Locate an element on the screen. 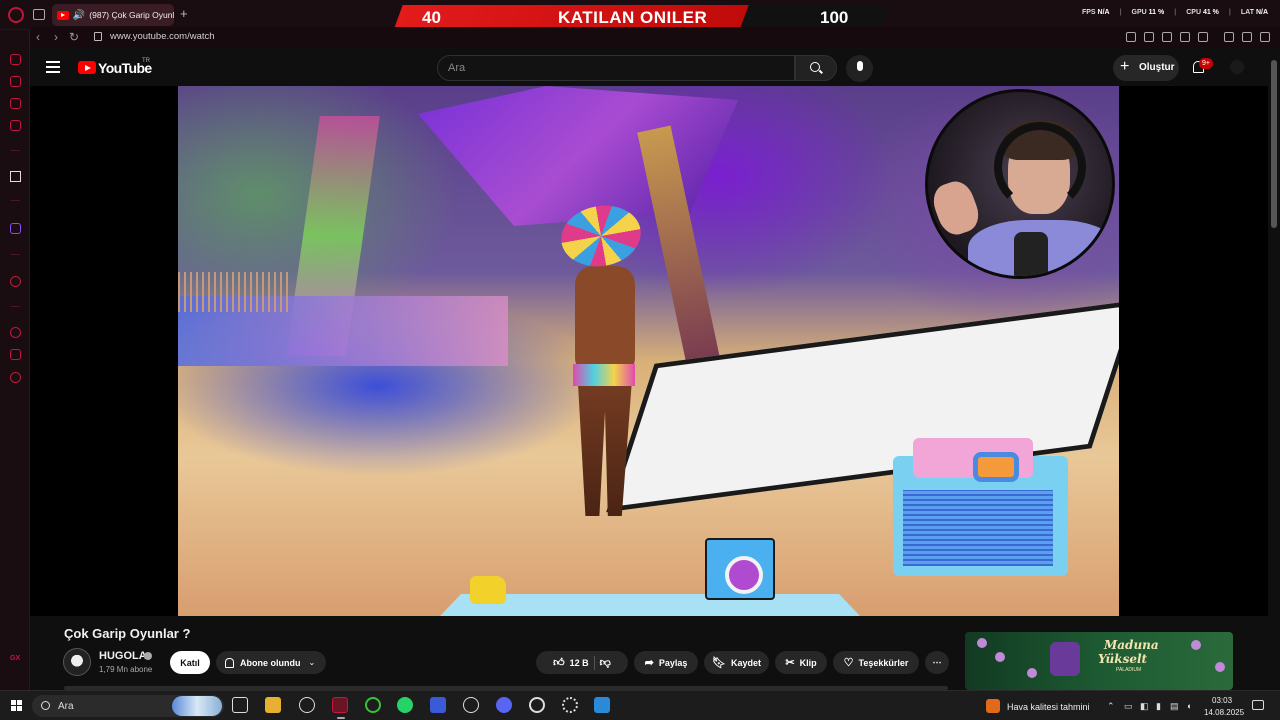 This screenshot has height=720, width=1280. scissors-icon: ✂ is located at coordinates (790, 663).